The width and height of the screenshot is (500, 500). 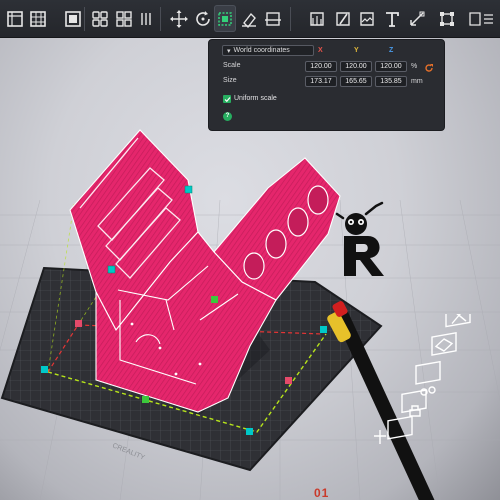 I want to click on seam-painting-icon, so click(x=343, y=18).